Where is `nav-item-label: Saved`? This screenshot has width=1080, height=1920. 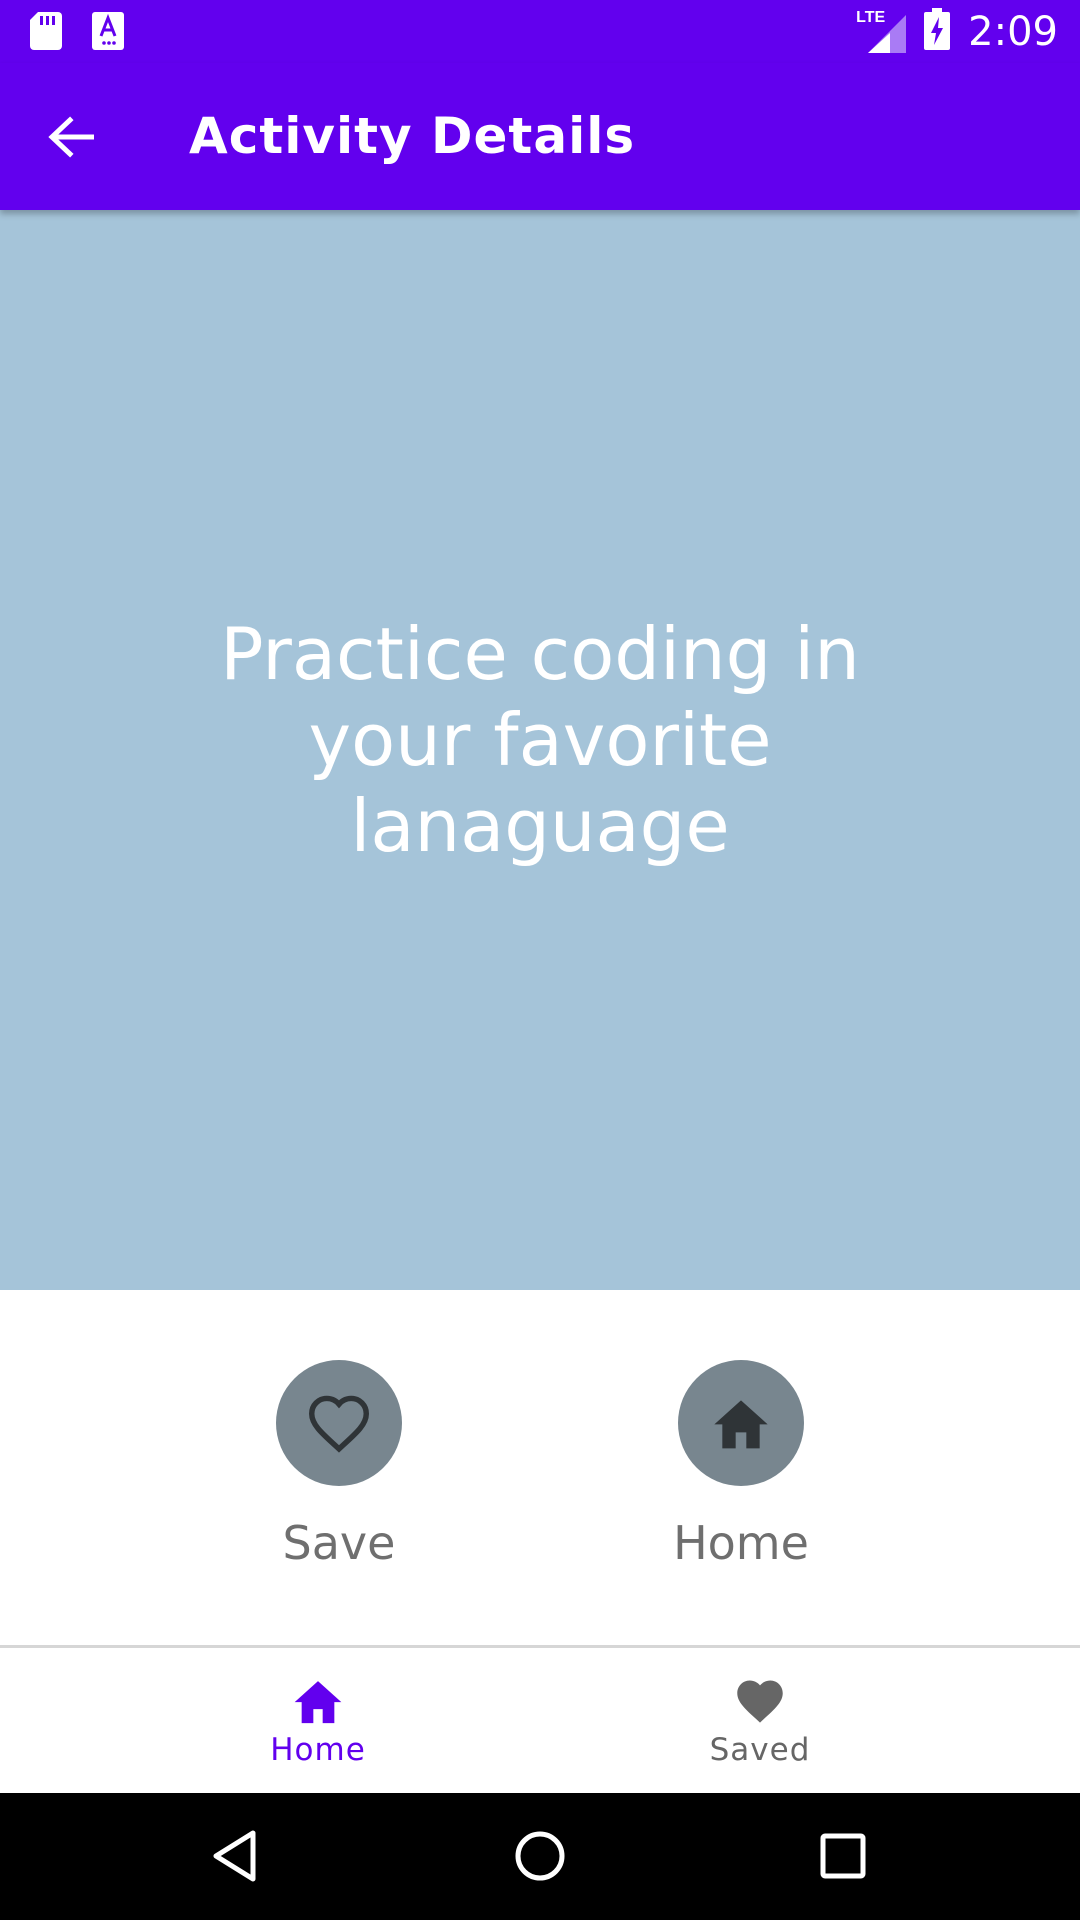 nav-item-label: Saved is located at coordinates (760, 1750).